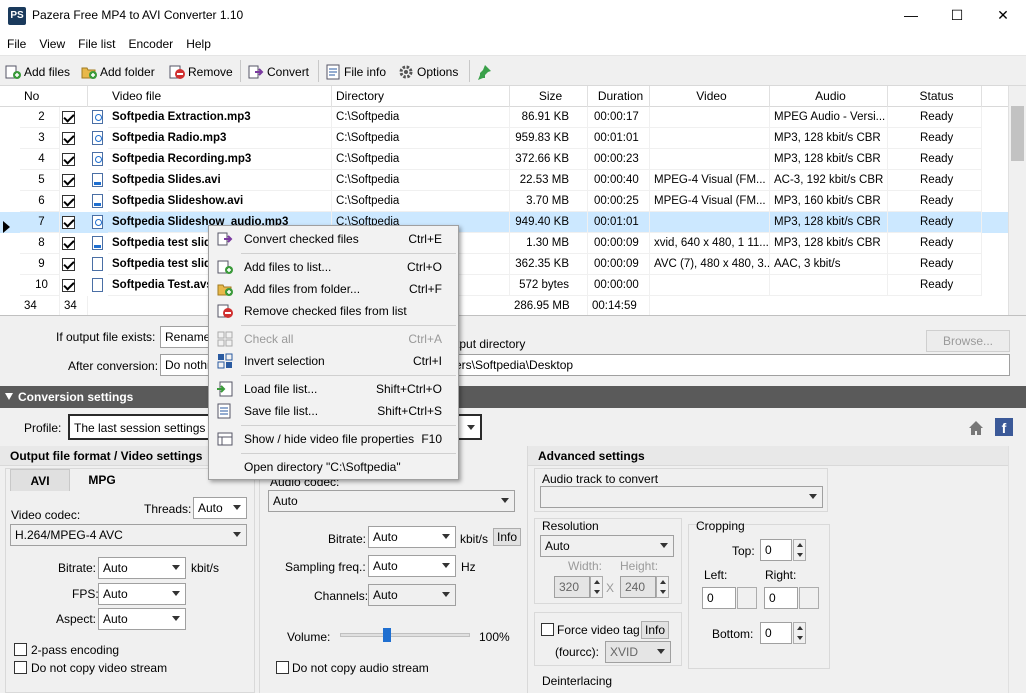  What do you see at coordinates (1017, 569) in the screenshot?
I see `advanced-scrollbar` at bounding box center [1017, 569].